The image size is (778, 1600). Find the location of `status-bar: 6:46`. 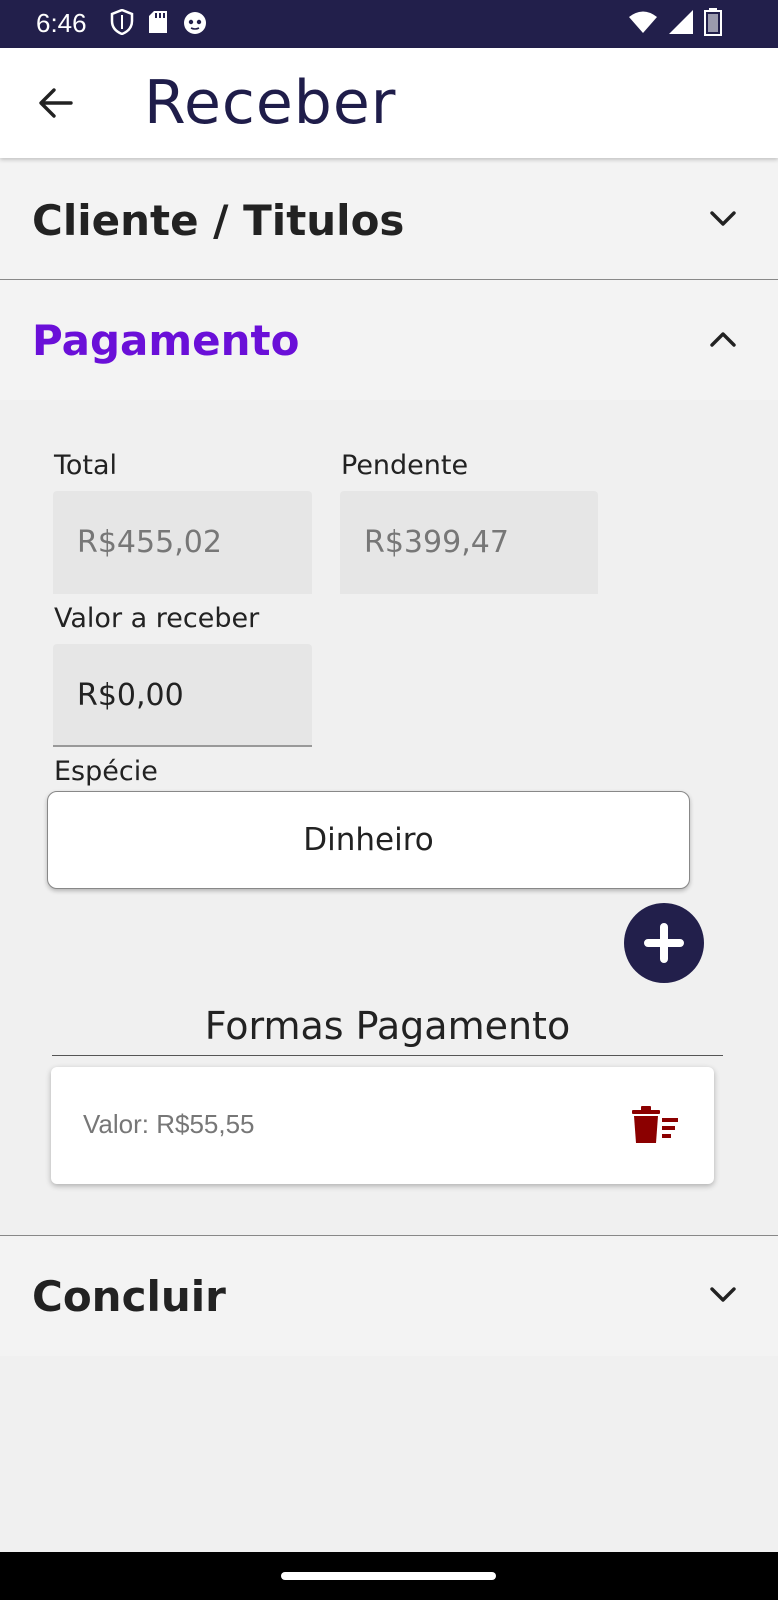

status-bar: 6:46 is located at coordinates (389, 24).